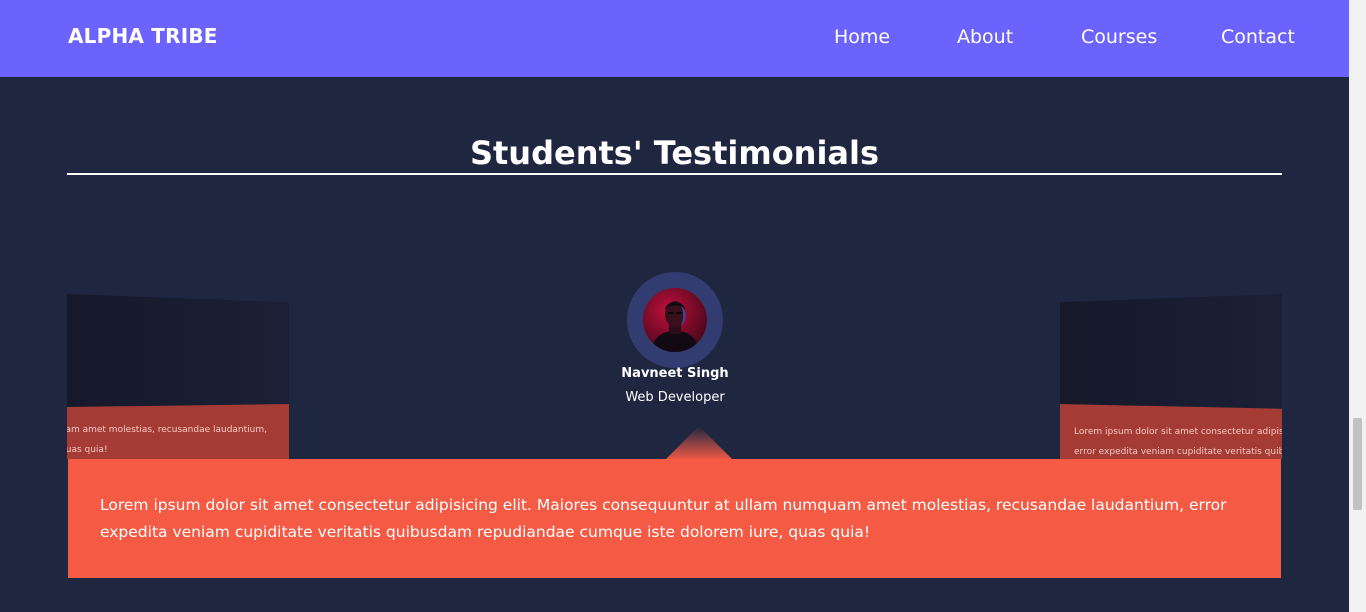 This screenshot has height=612, width=1366. I want to click on nav-link-contact: Contact, so click(1258, 37).